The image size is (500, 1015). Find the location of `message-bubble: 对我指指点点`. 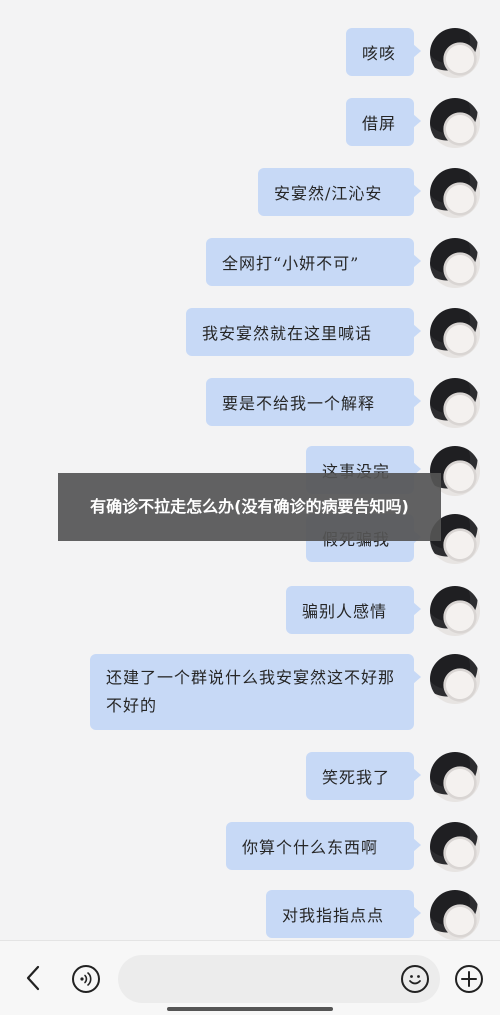

message-bubble: 对我指指点点 is located at coordinates (343, 914).